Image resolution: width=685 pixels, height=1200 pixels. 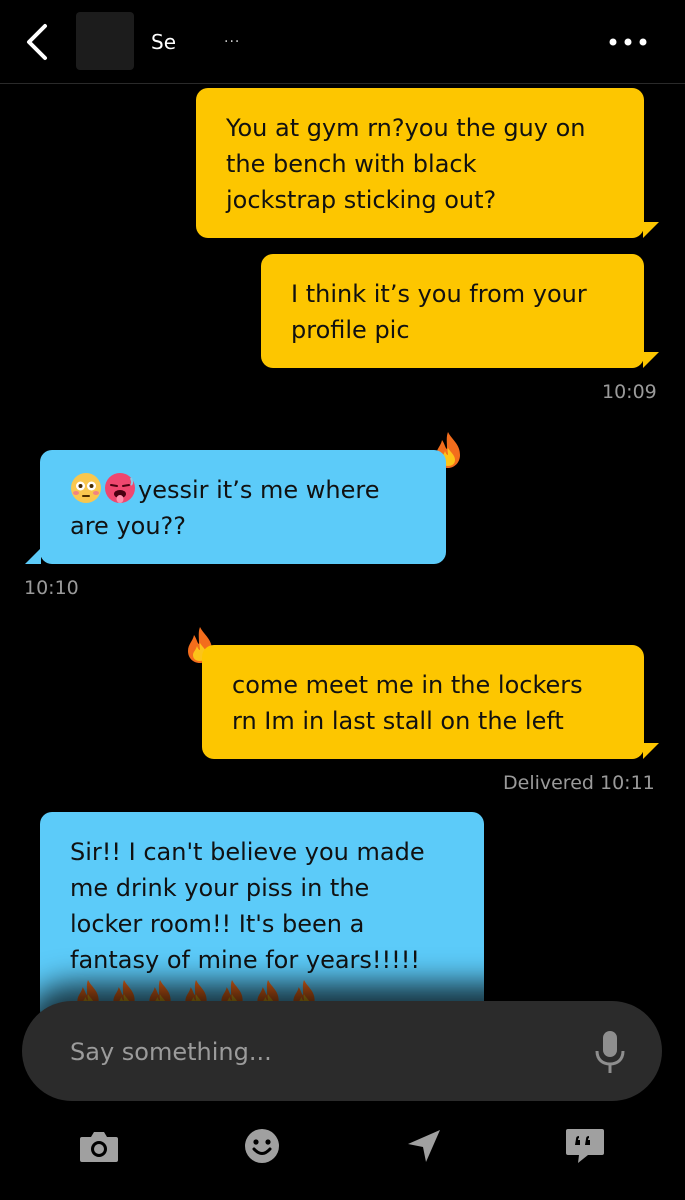 I want to click on message-line: come meet me in the lockers, so click(x=407, y=685).